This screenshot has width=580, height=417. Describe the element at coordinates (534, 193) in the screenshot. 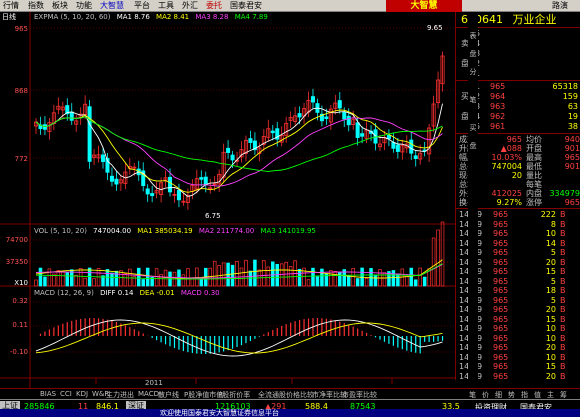

I see `stat-label: 内盘` at that location.